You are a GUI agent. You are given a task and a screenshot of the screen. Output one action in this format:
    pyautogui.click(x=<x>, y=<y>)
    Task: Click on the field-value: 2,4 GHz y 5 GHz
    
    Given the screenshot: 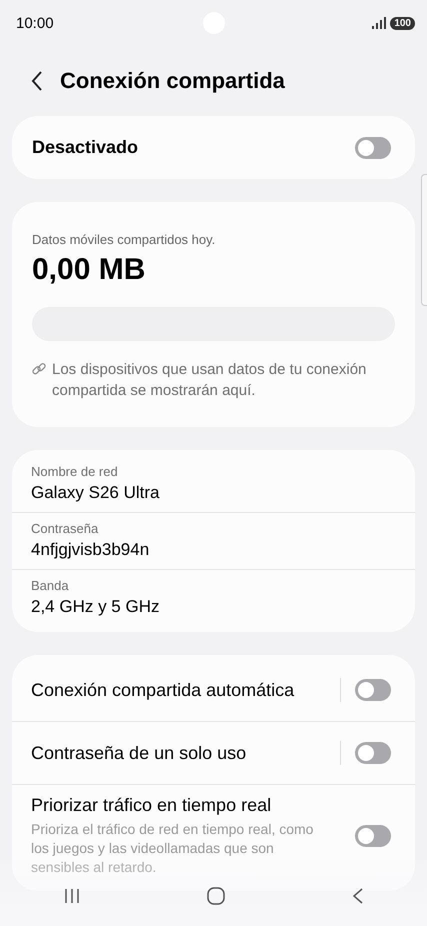 What is the action you would take?
    pyautogui.click(x=213, y=607)
    